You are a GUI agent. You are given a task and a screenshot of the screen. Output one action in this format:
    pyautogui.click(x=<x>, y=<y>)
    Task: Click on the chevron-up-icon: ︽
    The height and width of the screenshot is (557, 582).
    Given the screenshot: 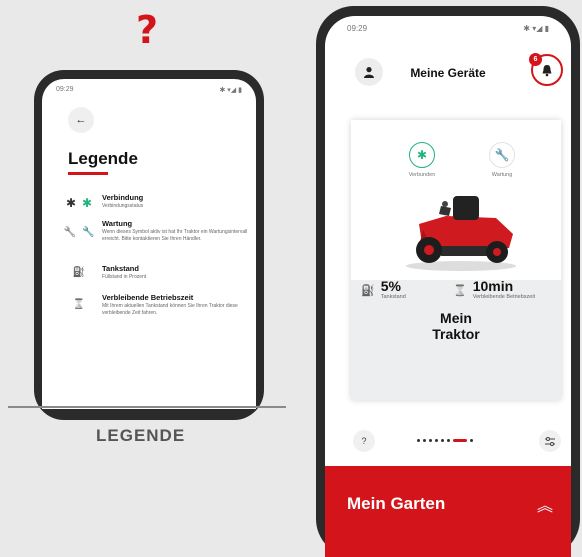 What is the action you would take?
    pyautogui.click(x=545, y=504)
    